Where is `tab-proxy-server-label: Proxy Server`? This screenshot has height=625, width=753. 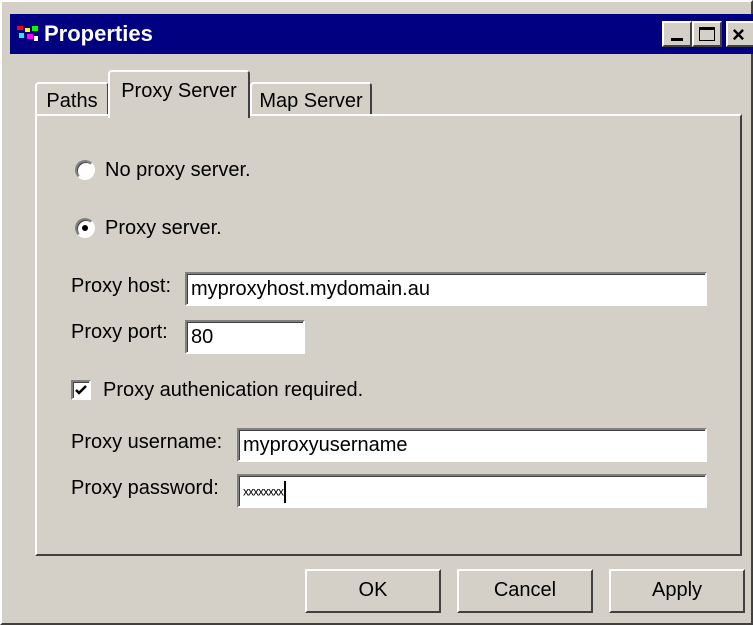
tab-proxy-server-label: Proxy Server is located at coordinates (179, 91).